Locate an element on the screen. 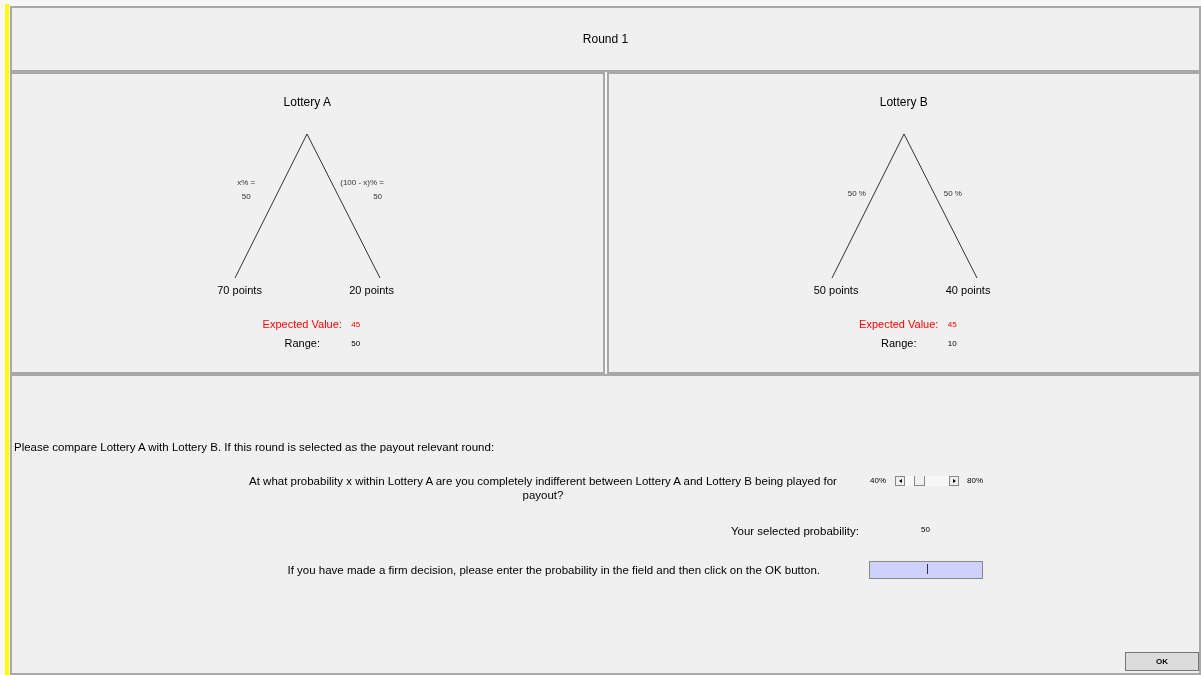 The height and width of the screenshot is (675, 1201). lottery-title: Lottery B is located at coordinates (903, 102).